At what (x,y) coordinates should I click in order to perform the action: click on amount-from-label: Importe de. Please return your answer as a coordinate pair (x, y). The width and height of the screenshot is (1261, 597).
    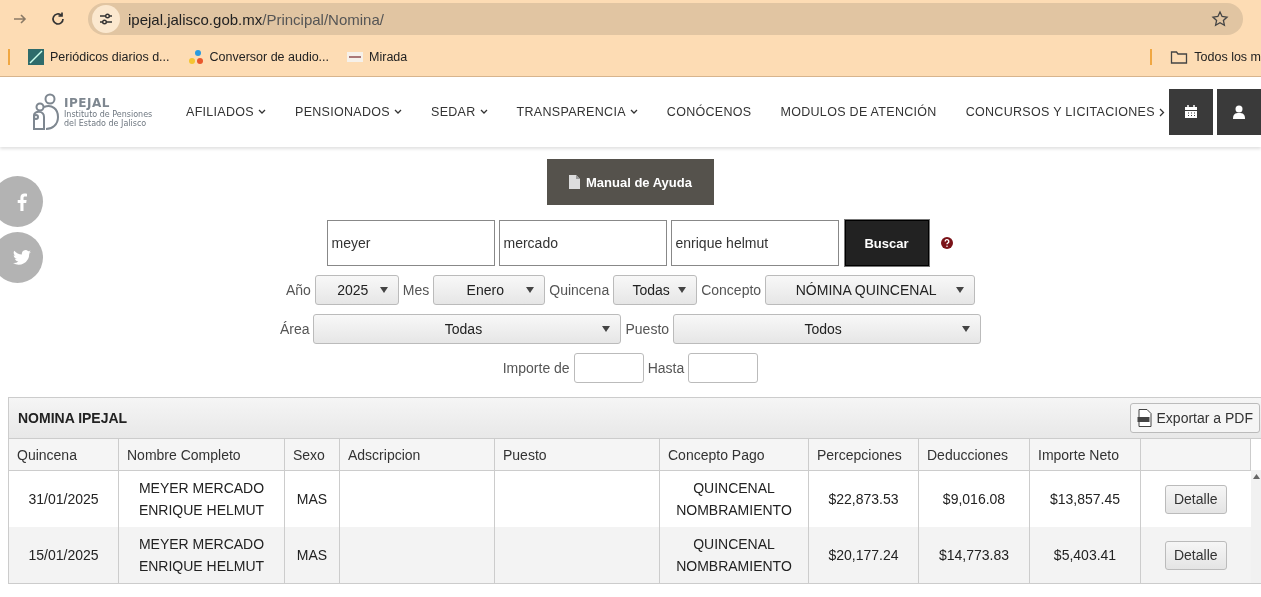
    Looking at the image, I should click on (536, 368).